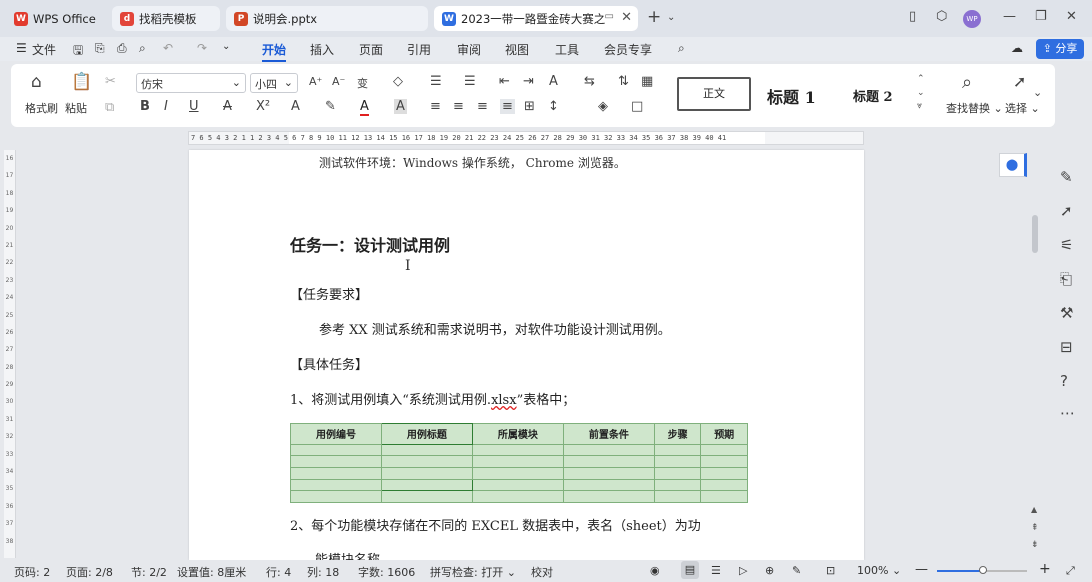 Image resolution: width=1092 pixels, height=582 pixels. What do you see at coordinates (470, 81) in the screenshot?
I see `numbering-icon: ☰` at bounding box center [470, 81].